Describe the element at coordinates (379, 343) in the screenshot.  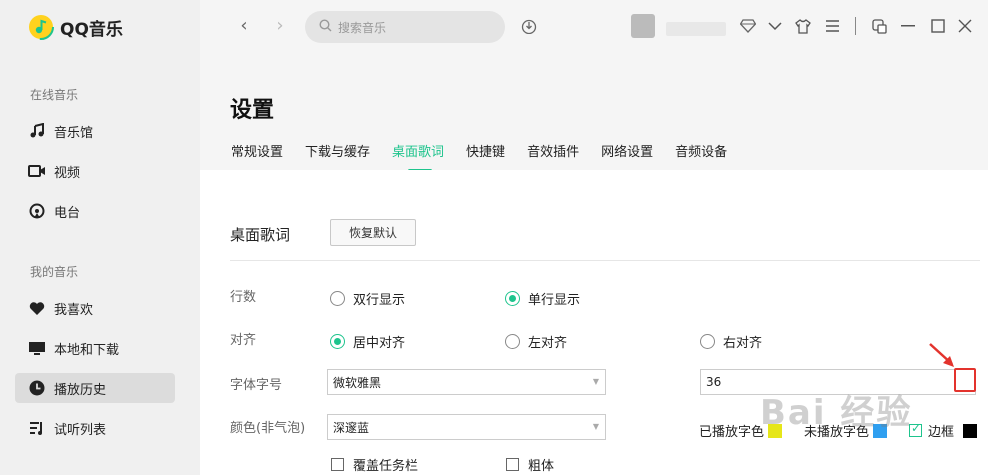
I see `radio-label: 居中对齐` at that location.